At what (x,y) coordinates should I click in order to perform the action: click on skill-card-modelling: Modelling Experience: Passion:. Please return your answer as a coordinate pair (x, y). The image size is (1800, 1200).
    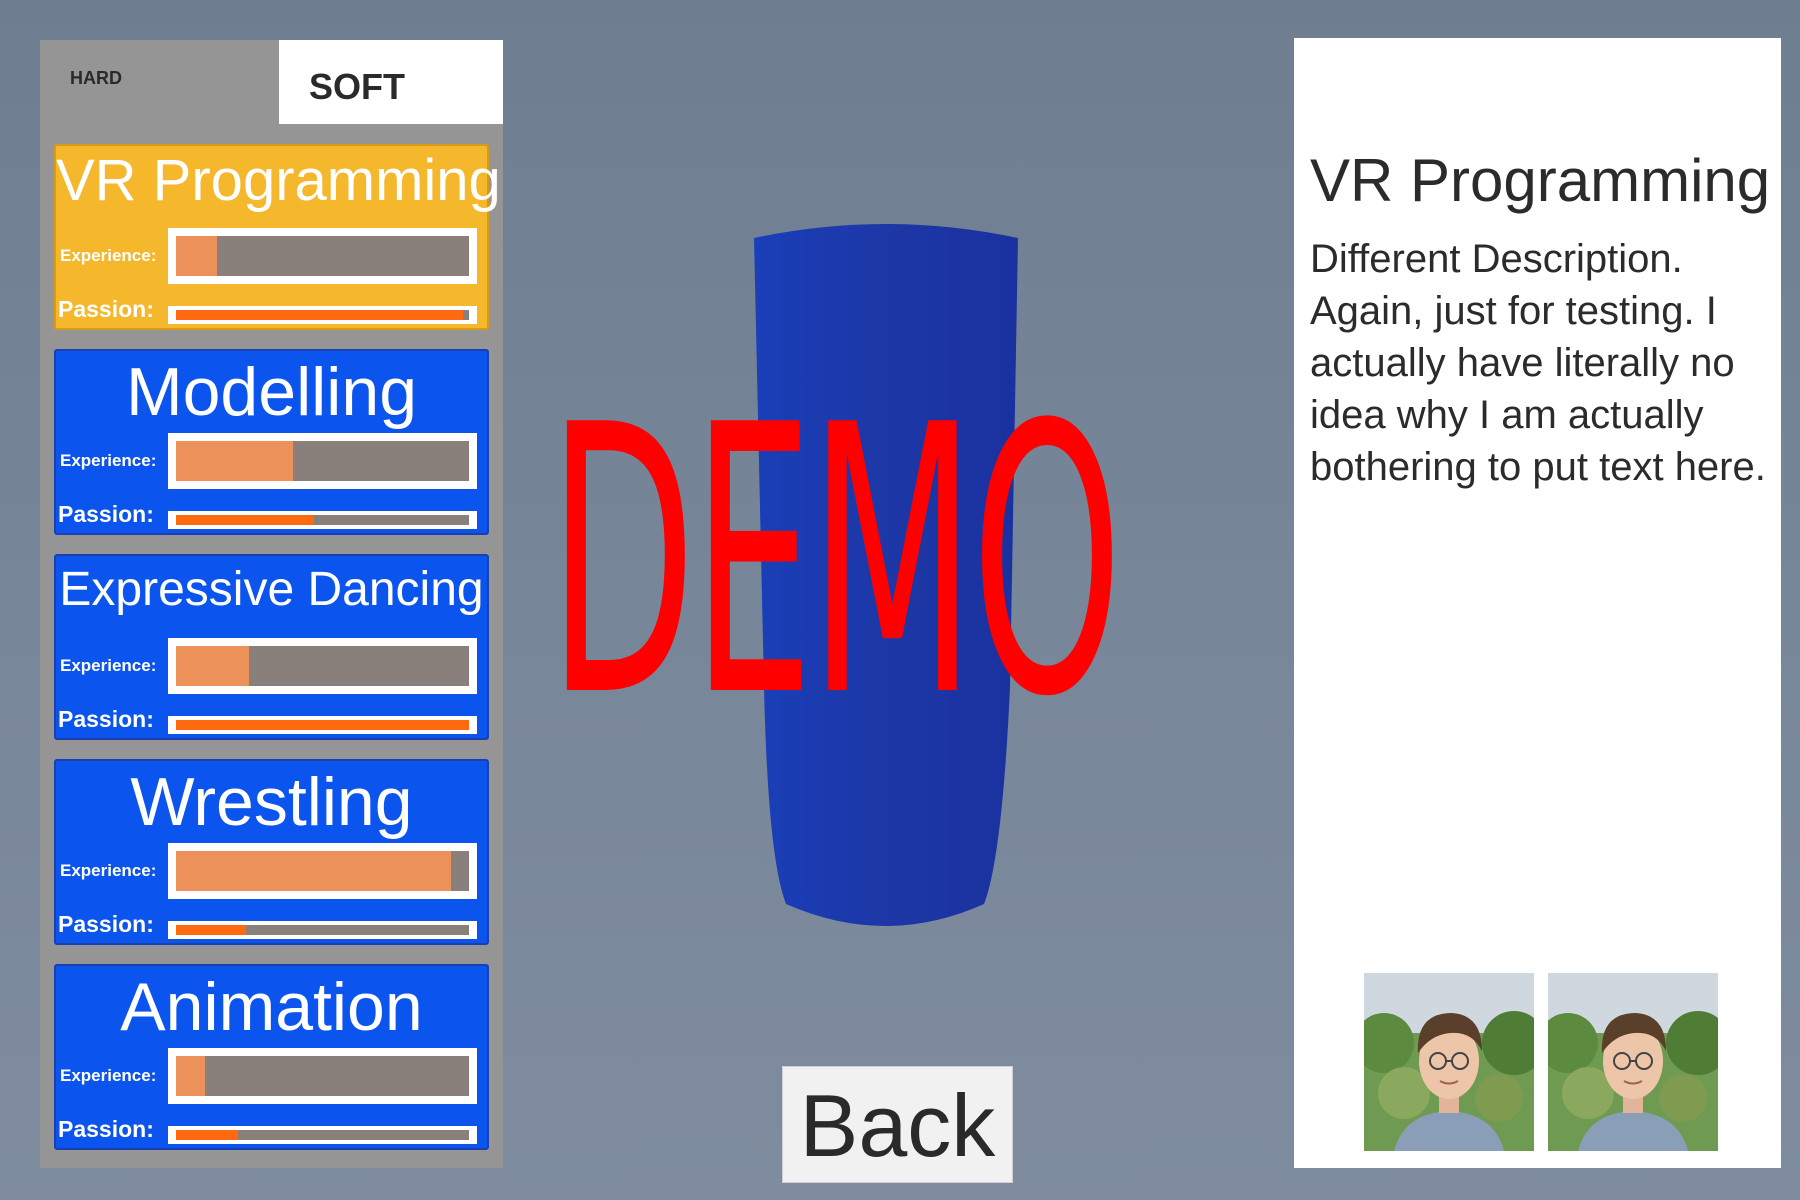
    Looking at the image, I should click on (271, 442).